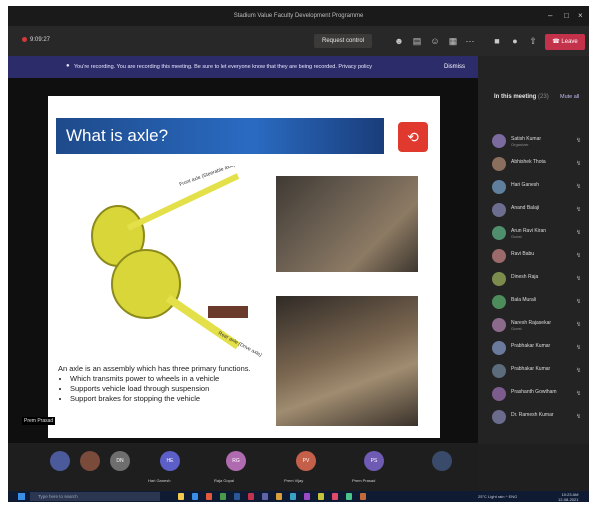  What do you see at coordinates (539, 302) in the screenshot?
I see `participant-item: Bala Murali ↯` at bounding box center [539, 302].